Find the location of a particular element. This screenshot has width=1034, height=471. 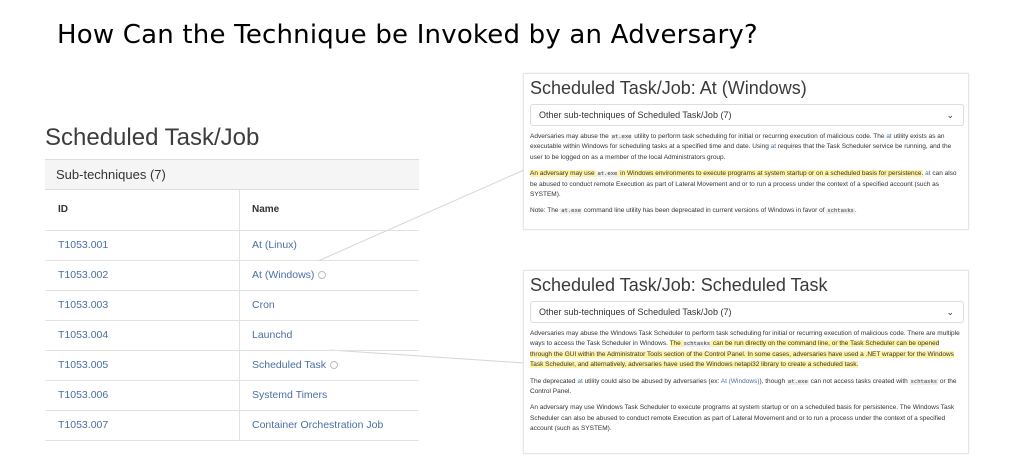

table-header-row: ID Name is located at coordinates (232, 210).